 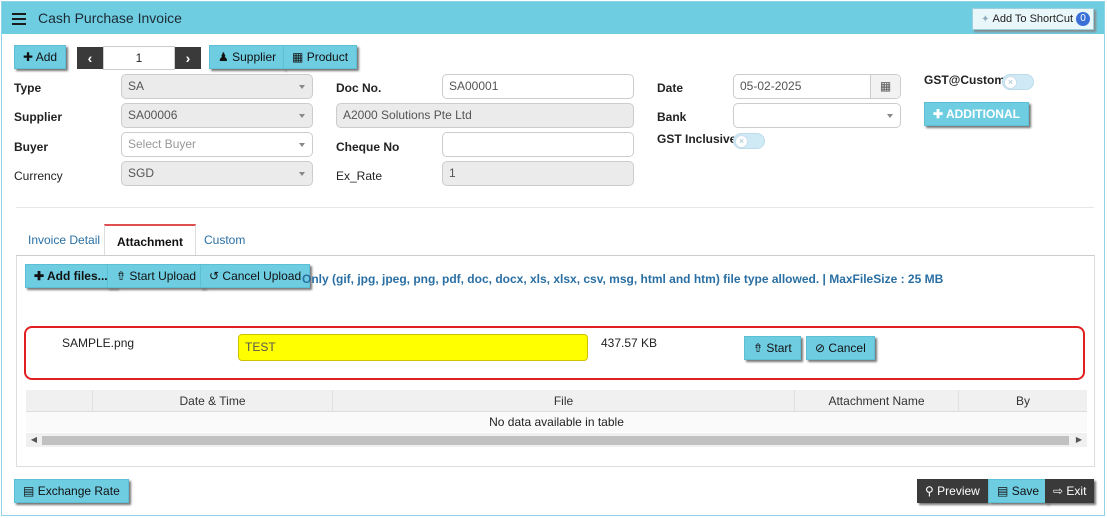 I want to click on table-header: Date & Time File Attachment Name By, so click(x=556, y=401).